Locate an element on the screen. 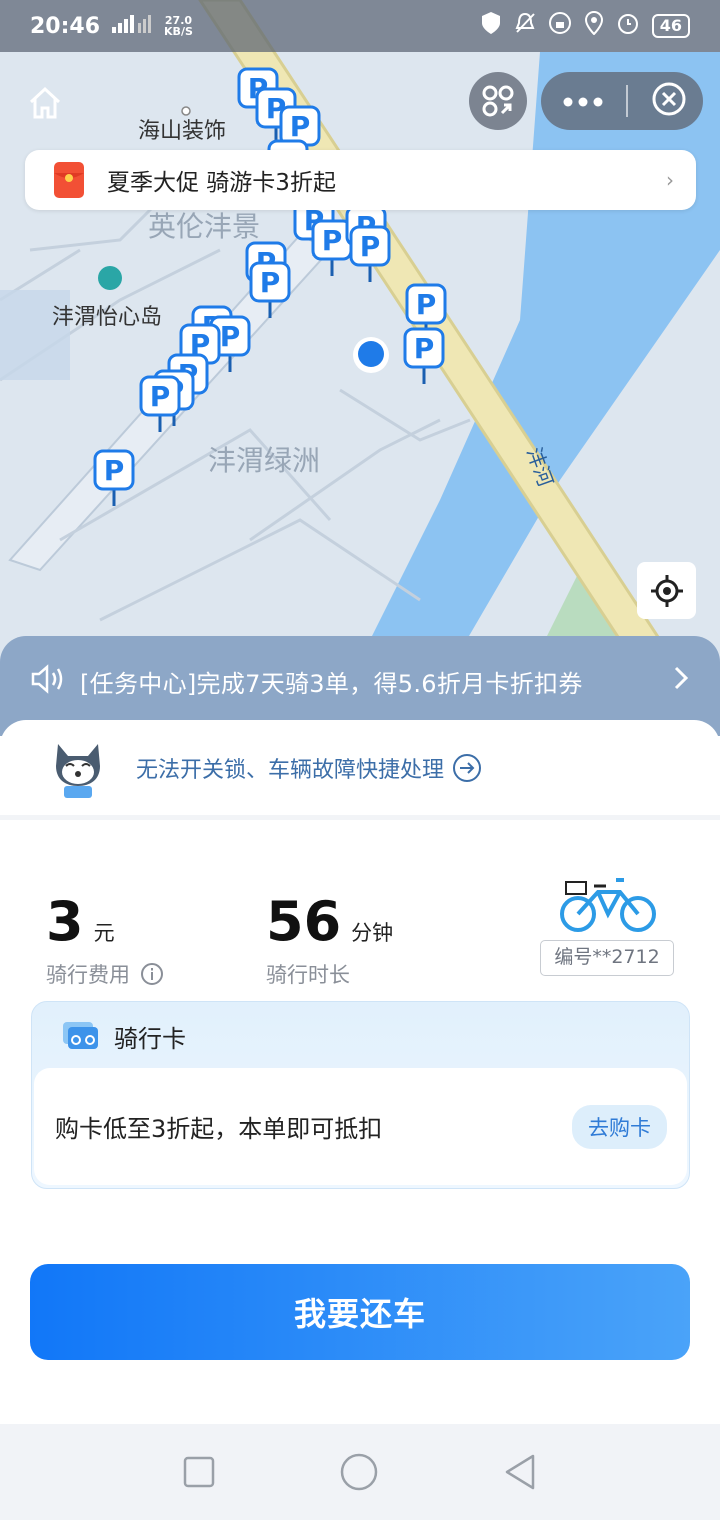 The width and height of the screenshot is (720, 1520). promo-text: 夏季大促 骑游卡3折起 is located at coordinates (221, 183).